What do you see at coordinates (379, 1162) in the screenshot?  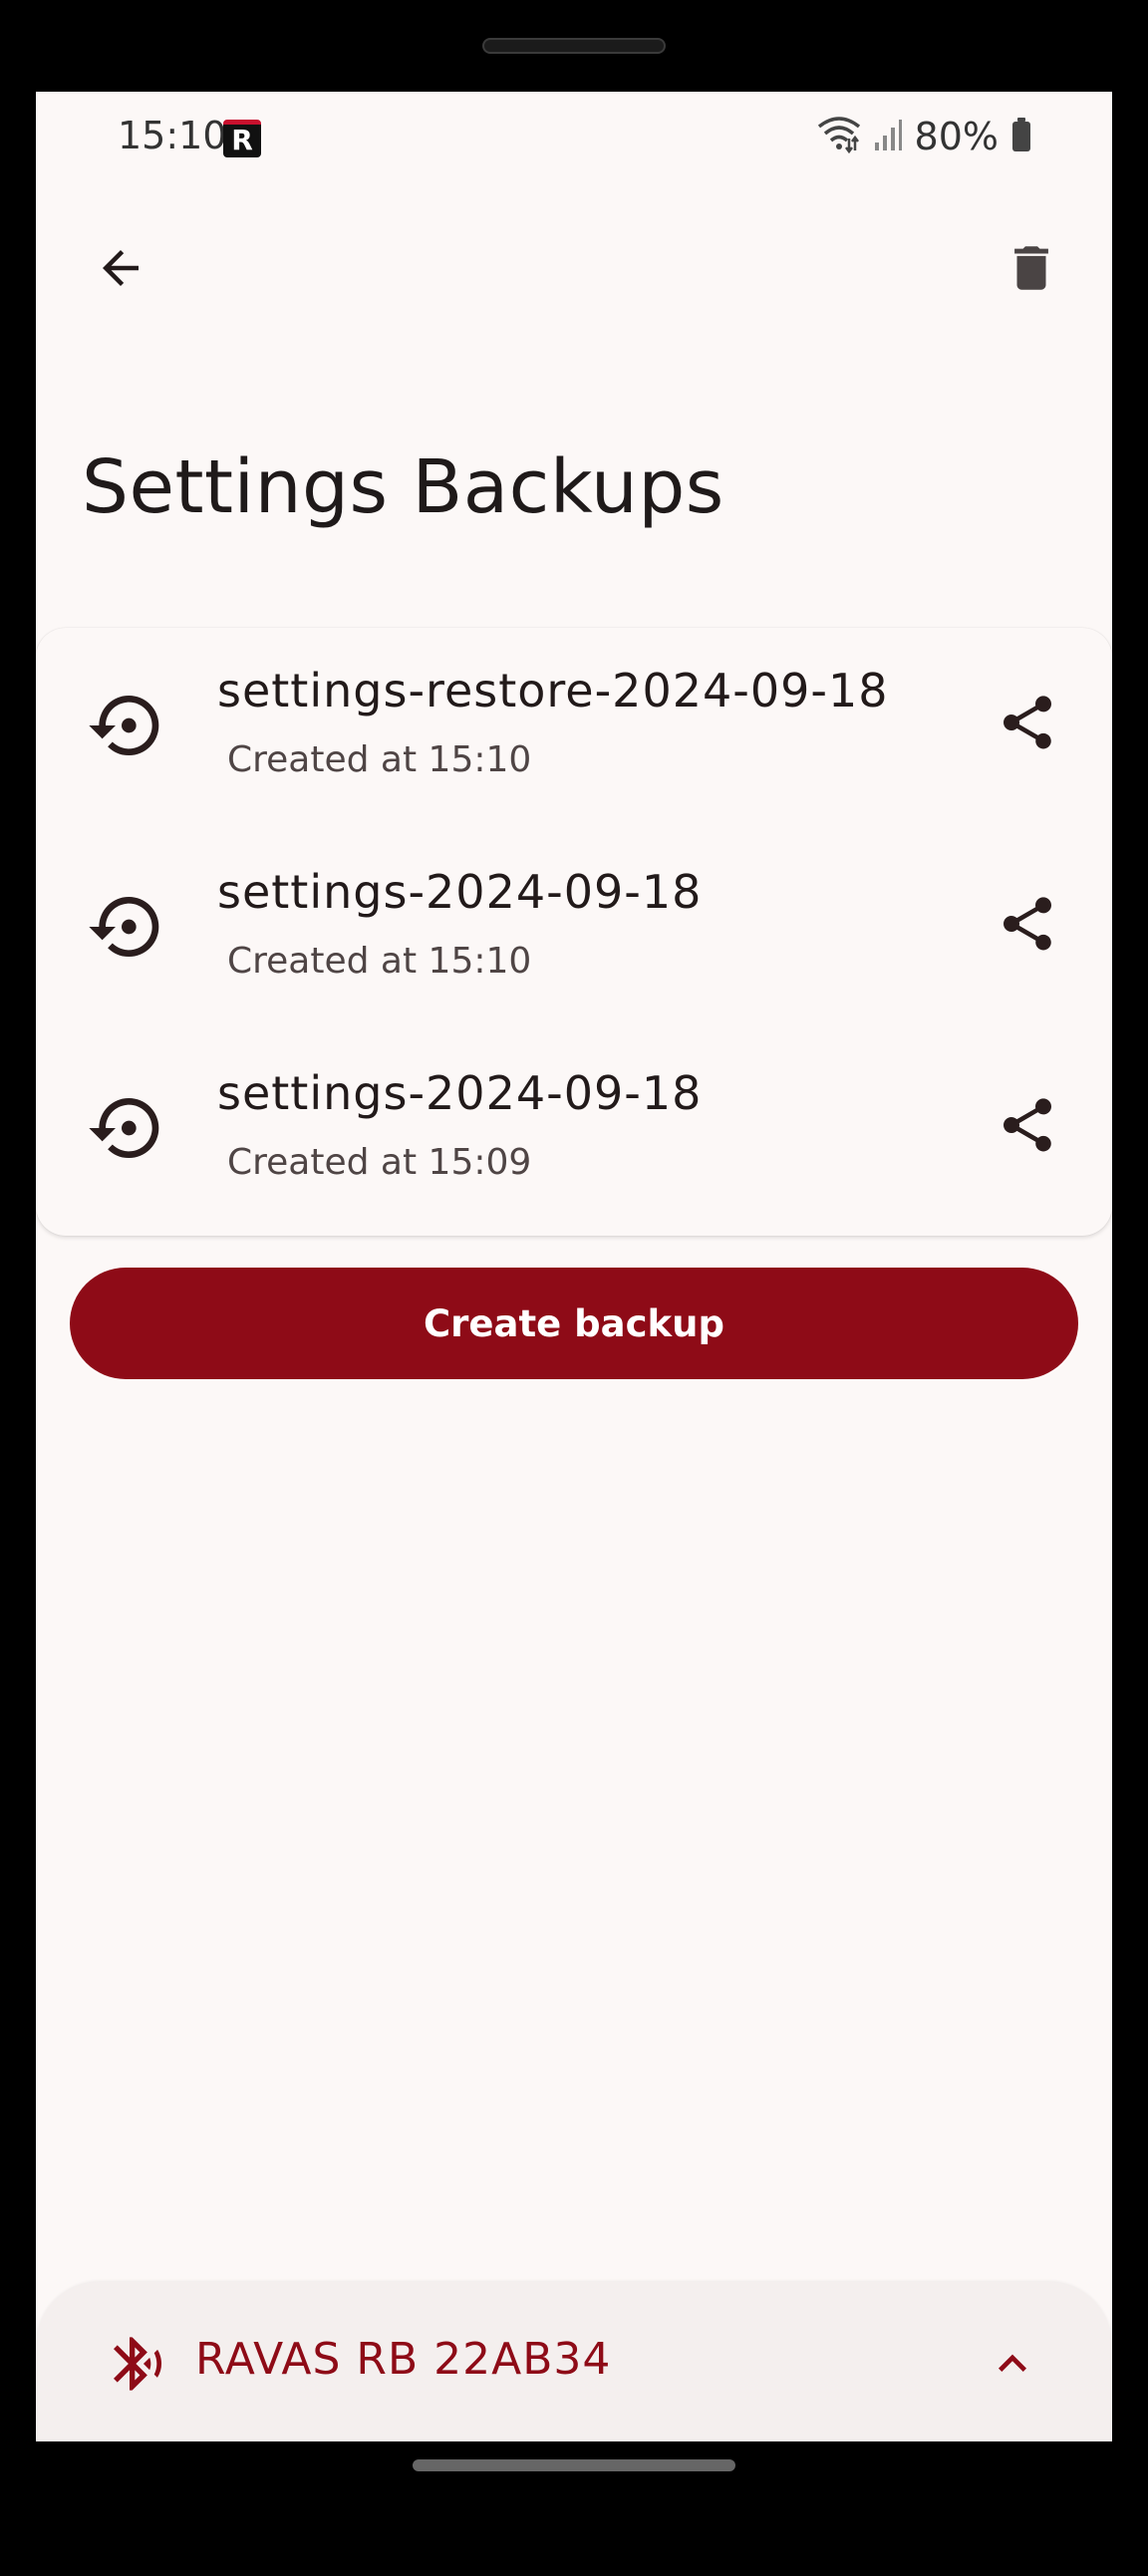 I see `backup-created-time: Created at 15:09` at bounding box center [379, 1162].